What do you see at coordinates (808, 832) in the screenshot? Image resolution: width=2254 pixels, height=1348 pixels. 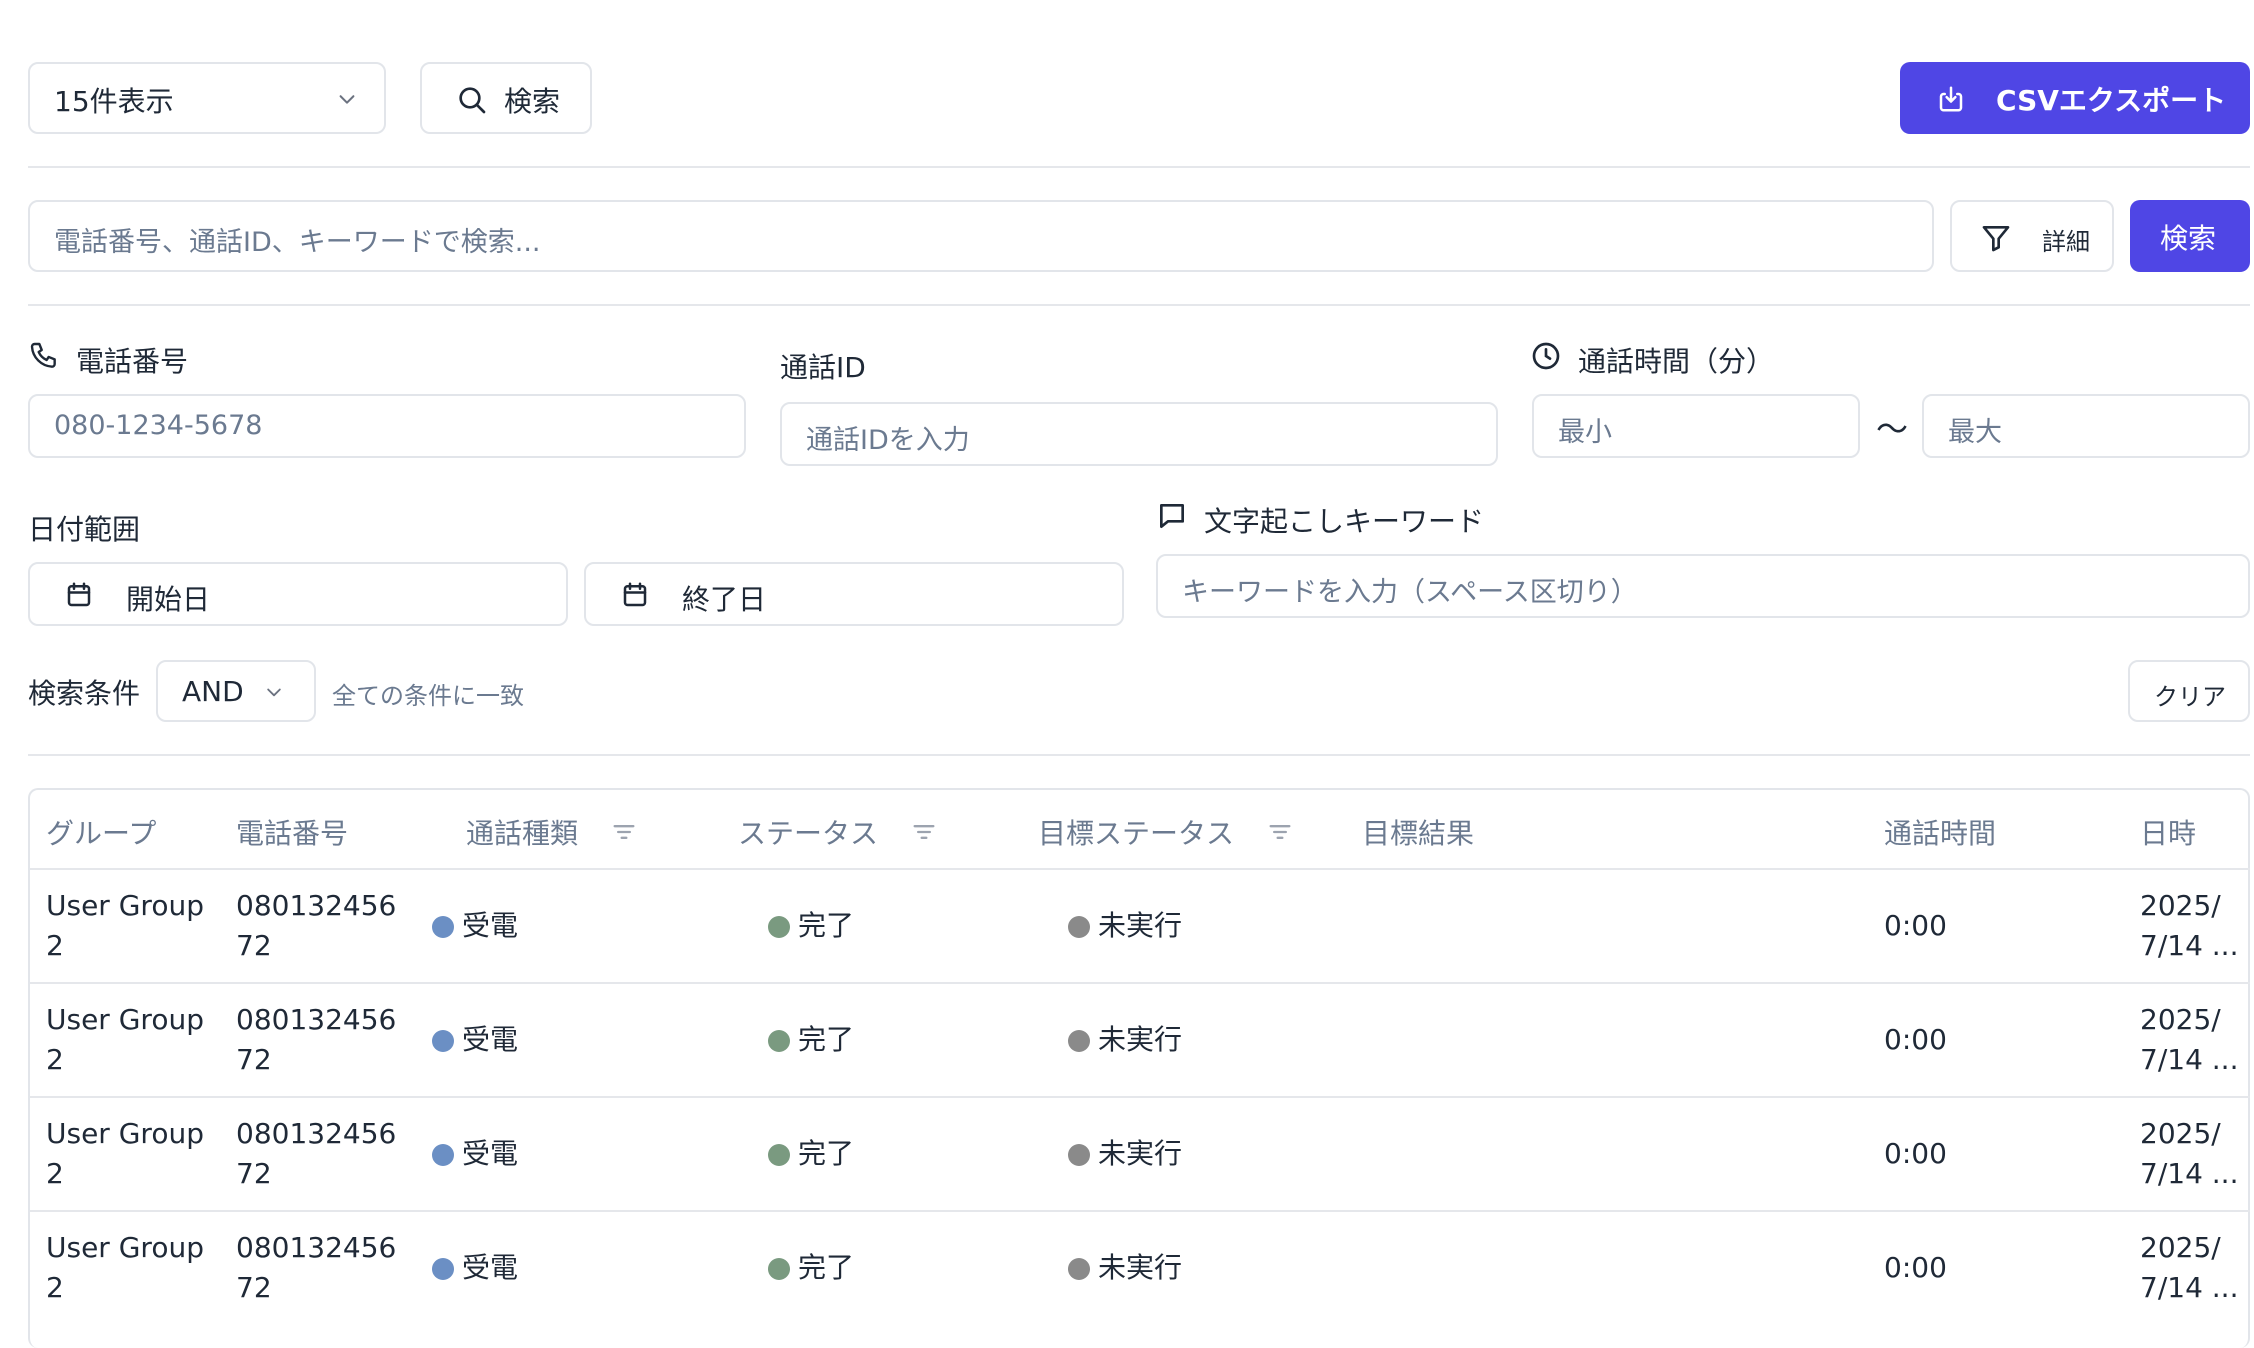 I see `col-header-status: ステータス` at bounding box center [808, 832].